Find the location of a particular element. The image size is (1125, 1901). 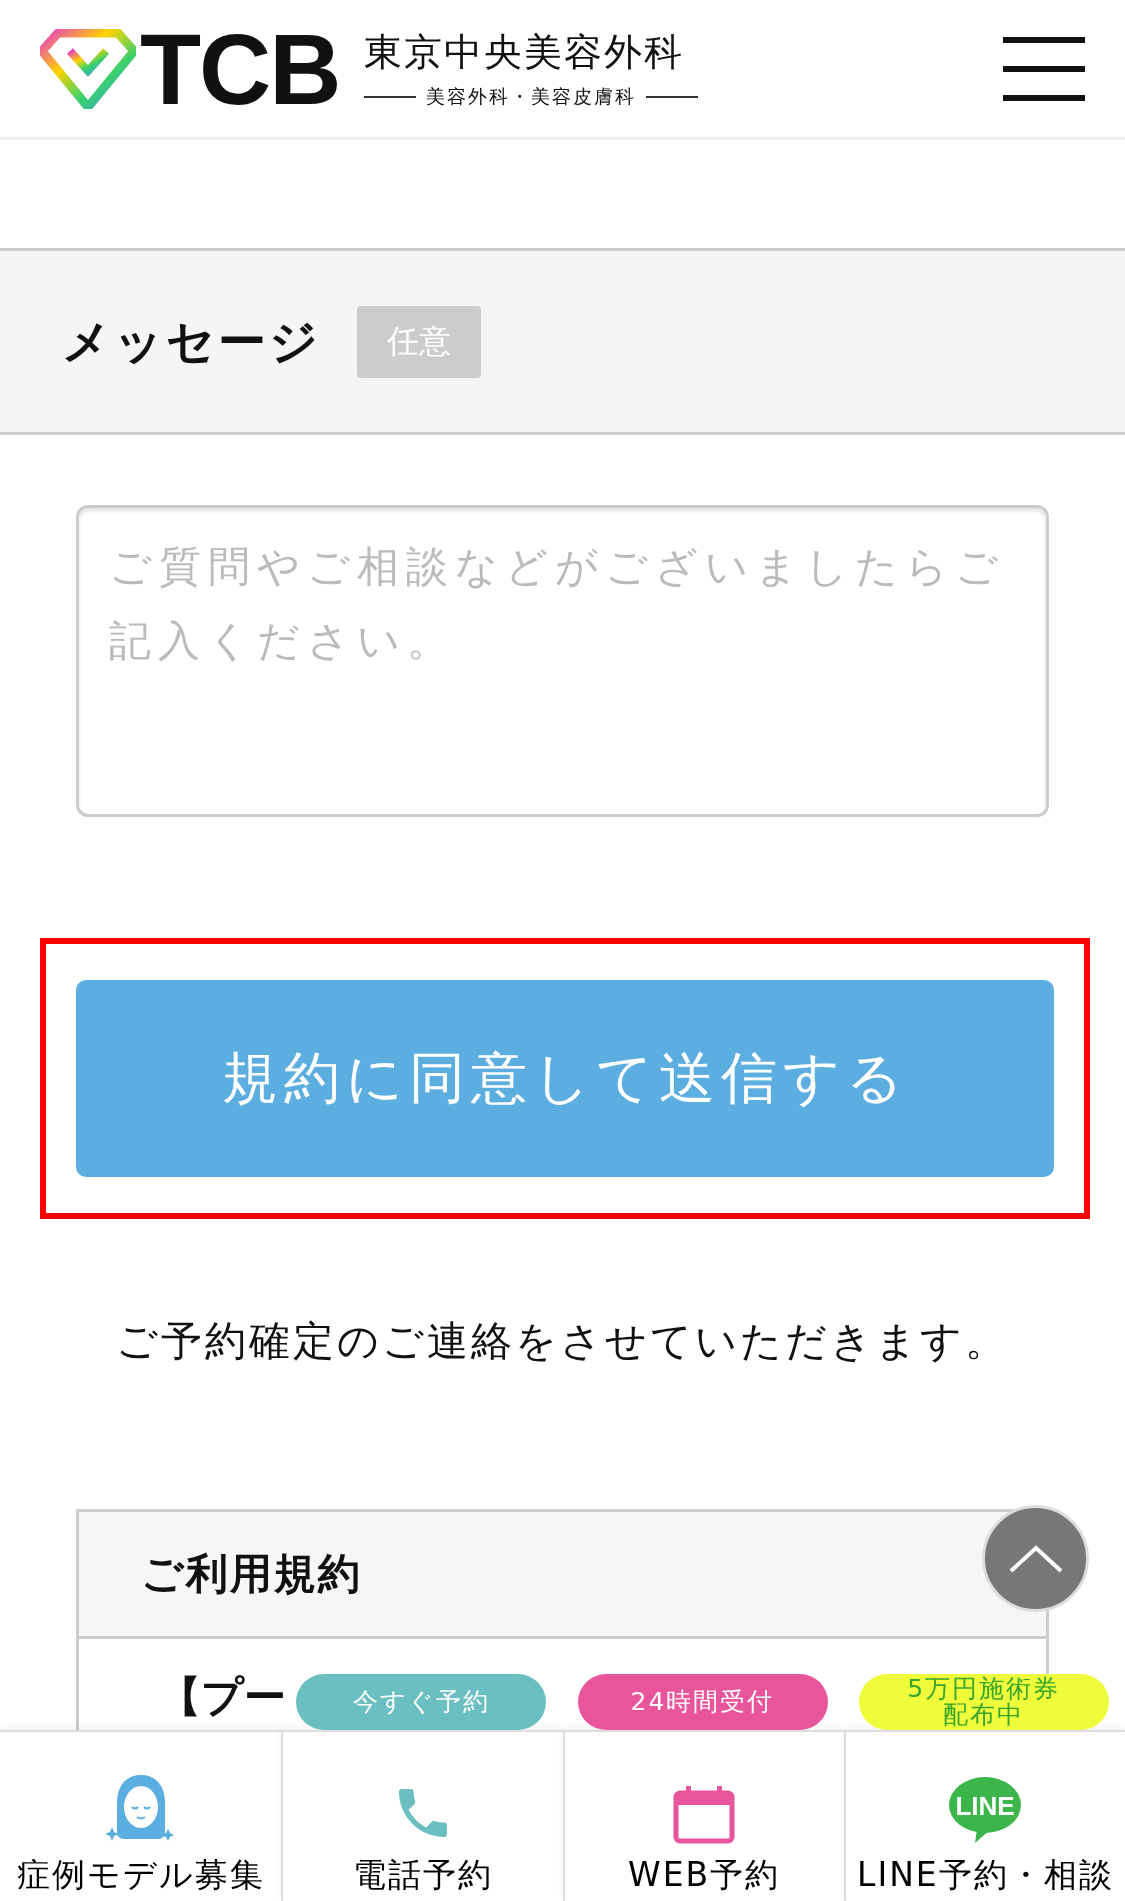

calendar-icon is located at coordinates (704, 1815).